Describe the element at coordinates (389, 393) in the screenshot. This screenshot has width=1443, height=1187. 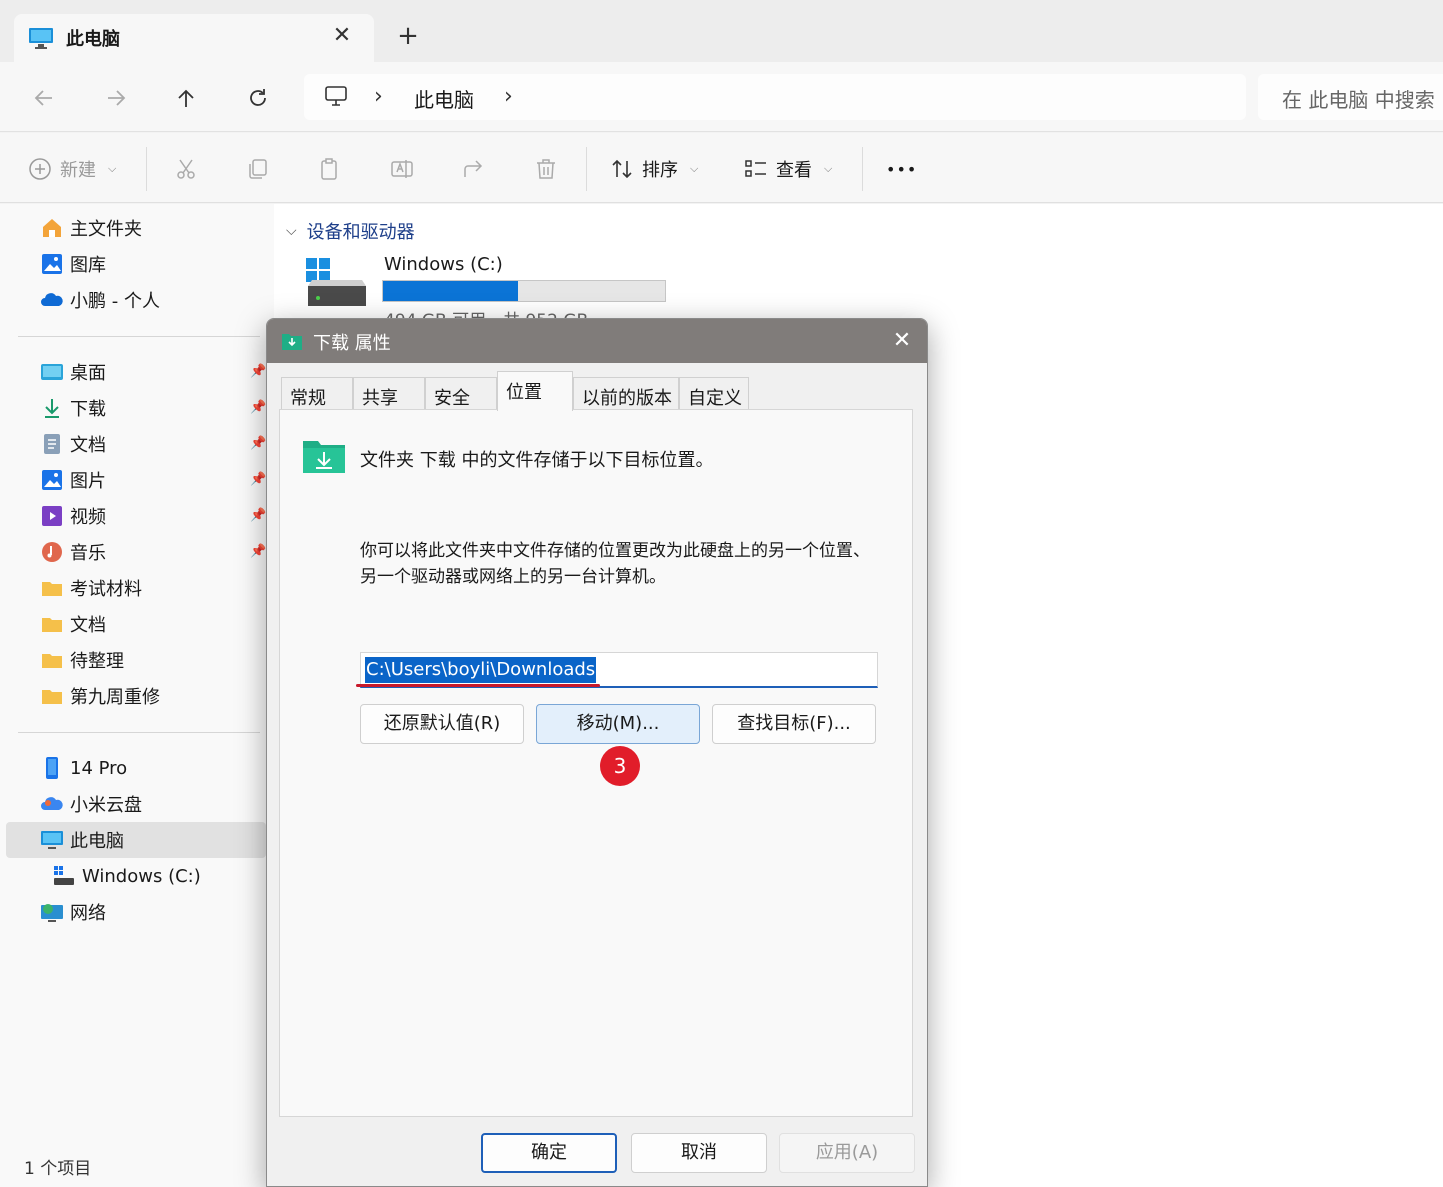
I see `tab-sharing: 共享` at that location.